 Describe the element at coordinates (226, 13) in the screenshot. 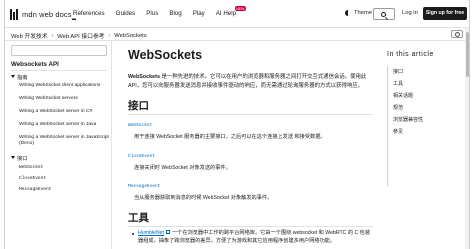

I see `ai-help-label: AI Help` at that location.